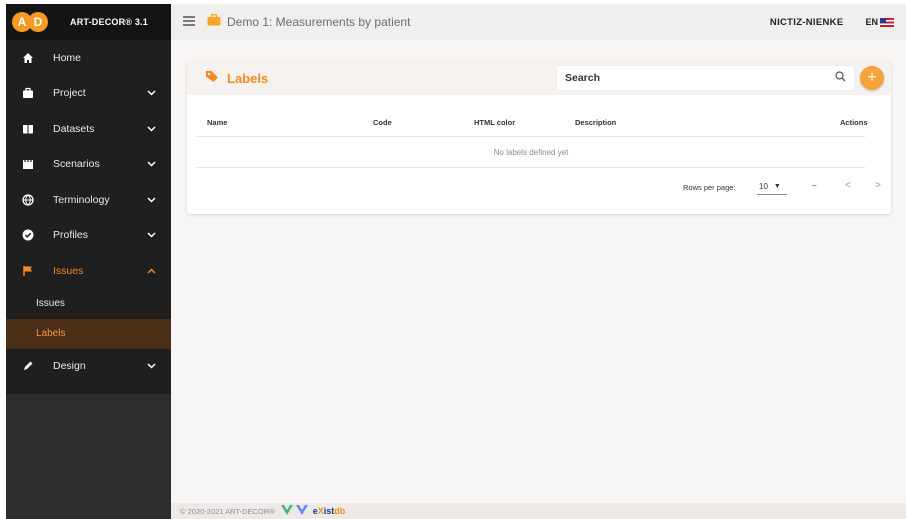 The width and height of the screenshot is (906, 519). Describe the element at coordinates (887, 22) in the screenshot. I see `us-flag-icon` at that location.